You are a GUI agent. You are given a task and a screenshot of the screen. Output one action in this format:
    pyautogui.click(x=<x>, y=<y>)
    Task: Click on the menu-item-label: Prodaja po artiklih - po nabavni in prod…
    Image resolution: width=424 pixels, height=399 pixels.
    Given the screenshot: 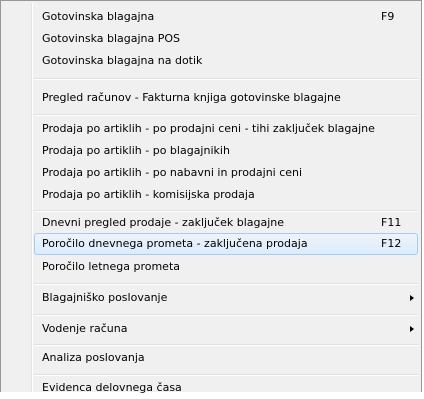 What is the action you would take?
    pyautogui.click(x=172, y=172)
    